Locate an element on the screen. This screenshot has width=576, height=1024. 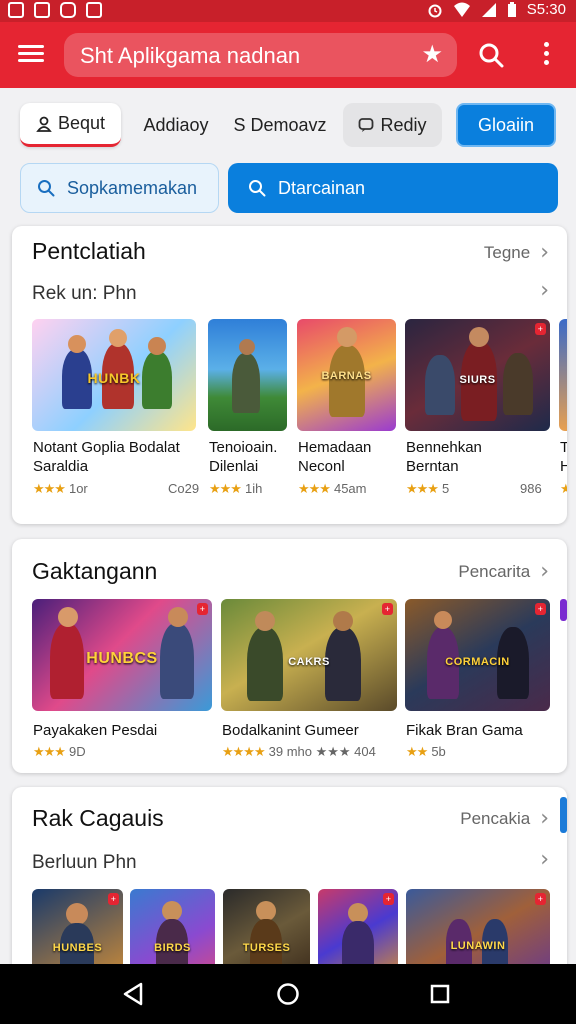
search-button-light: Sopkamemakan is located at coordinates (119, 188).